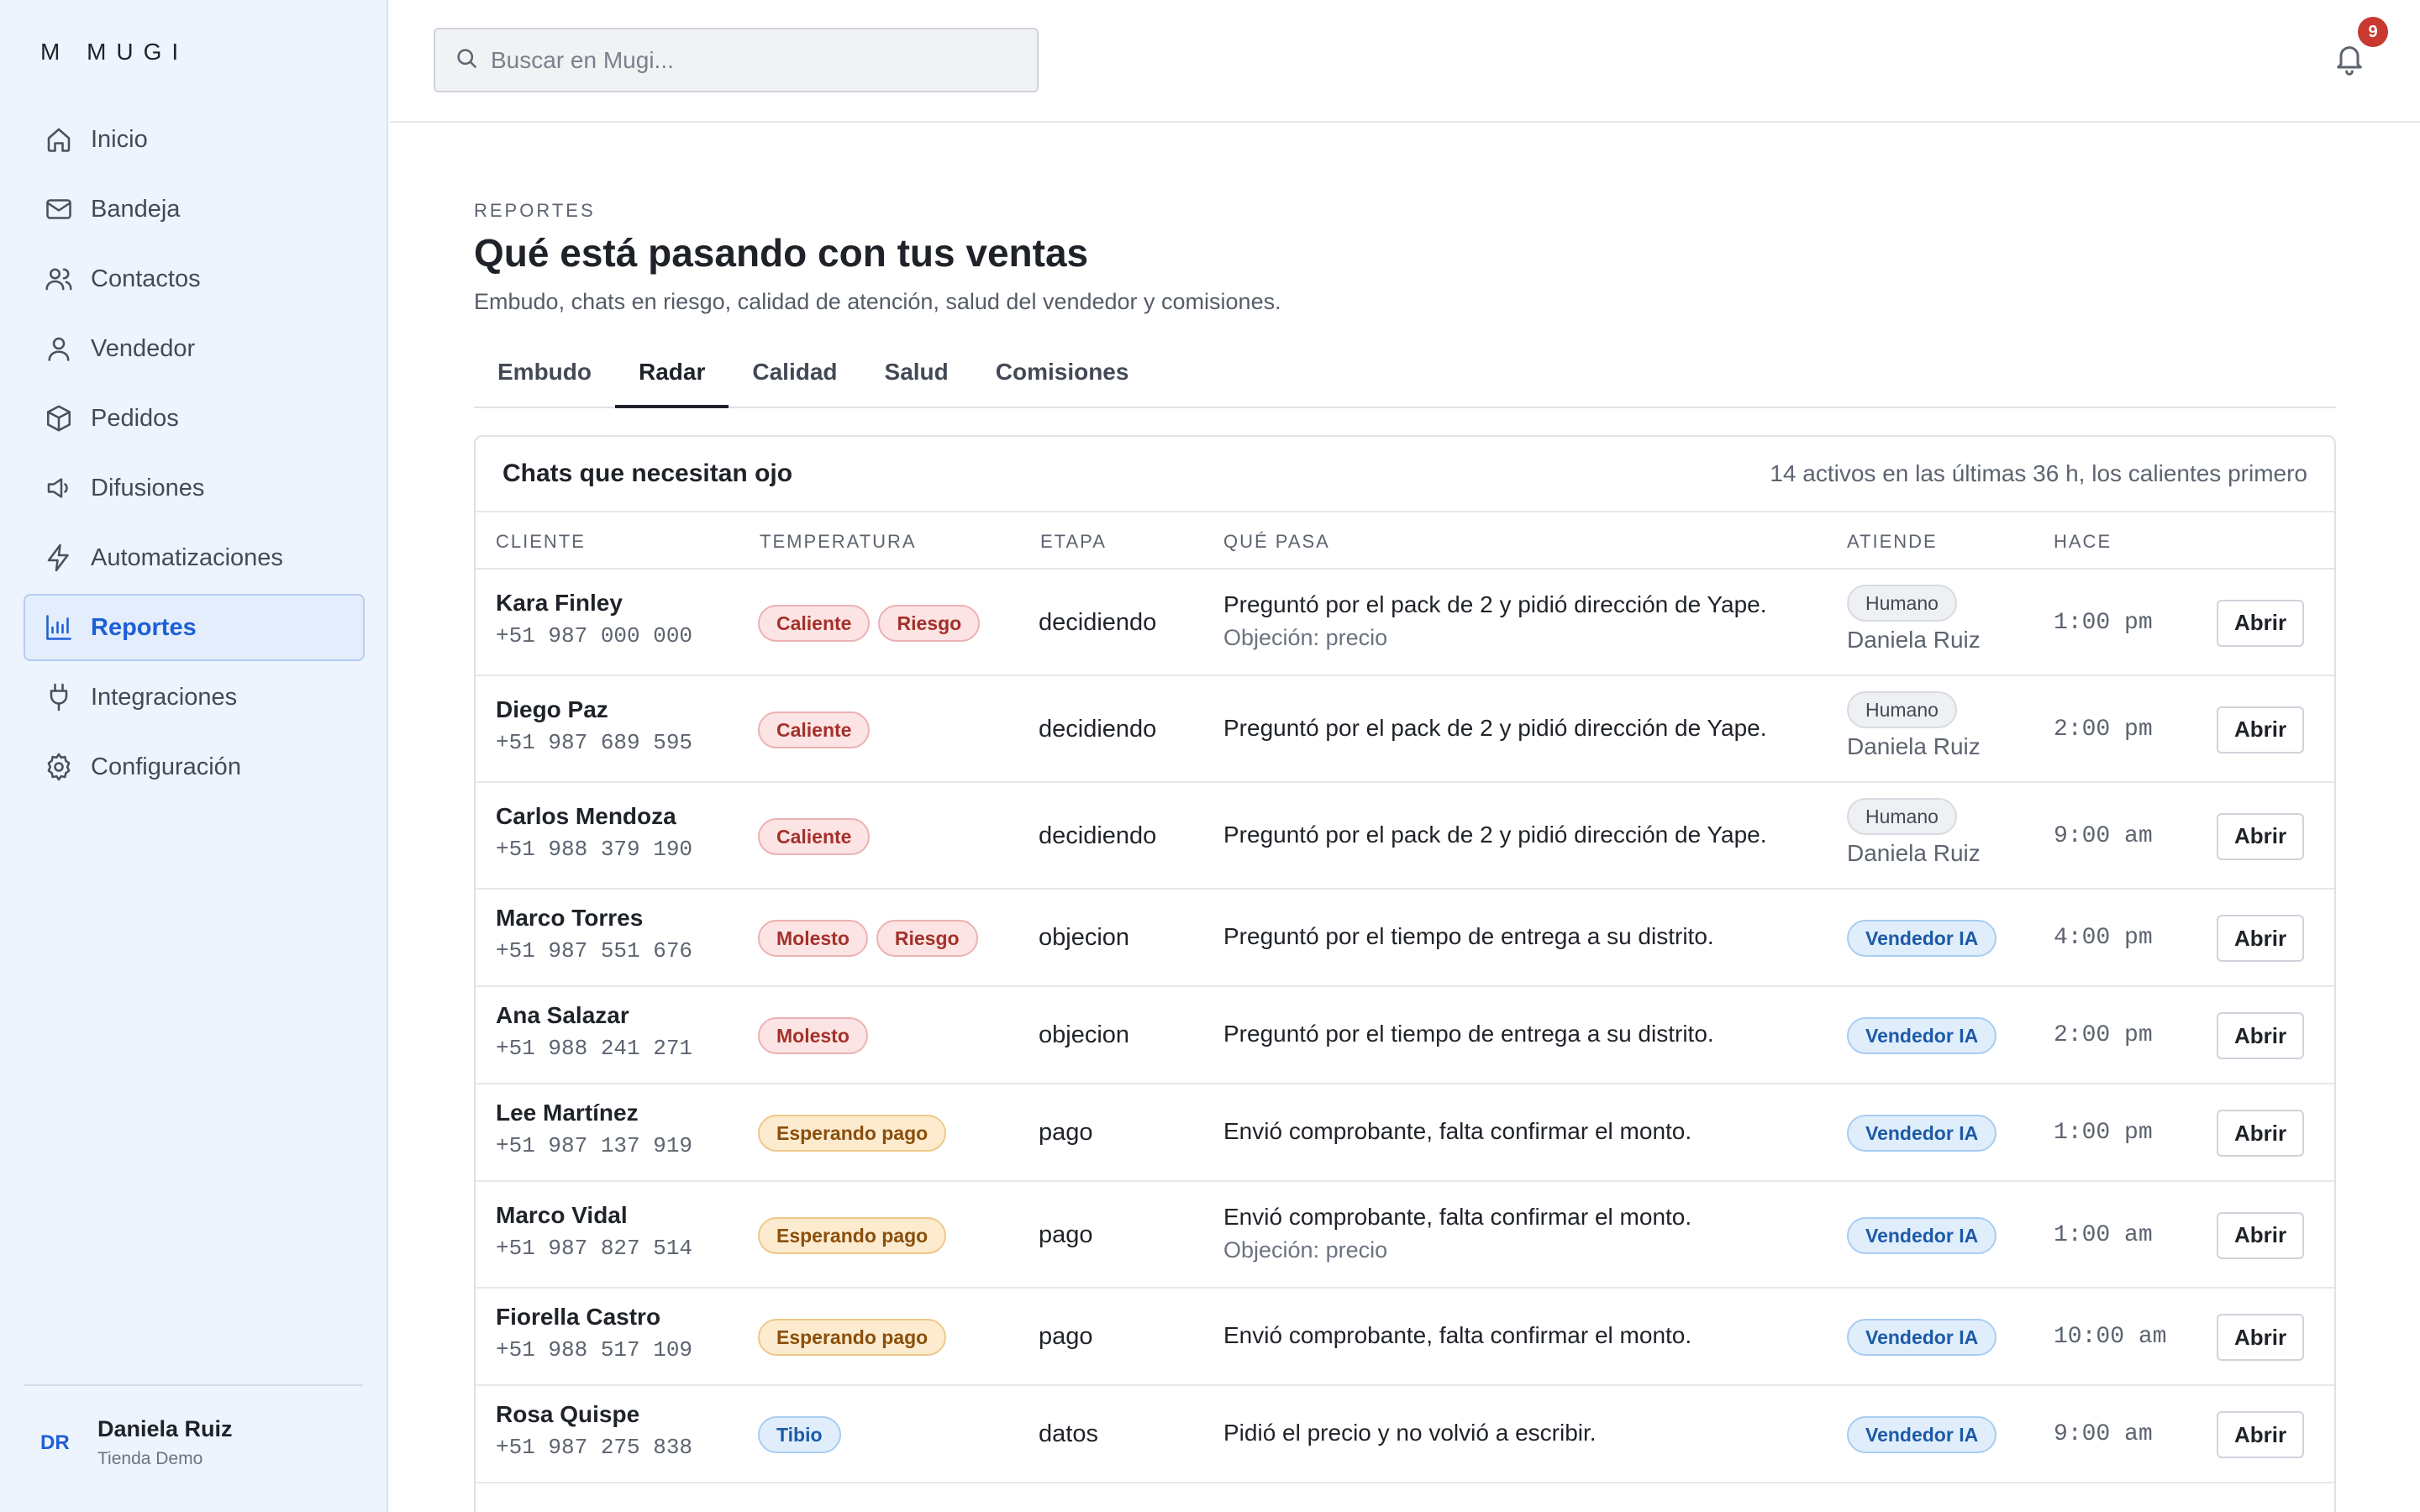 The width and height of the screenshot is (2420, 1512). Describe the element at coordinates (594, 742) in the screenshot. I see `client-phone: +51 987 689 595` at that location.